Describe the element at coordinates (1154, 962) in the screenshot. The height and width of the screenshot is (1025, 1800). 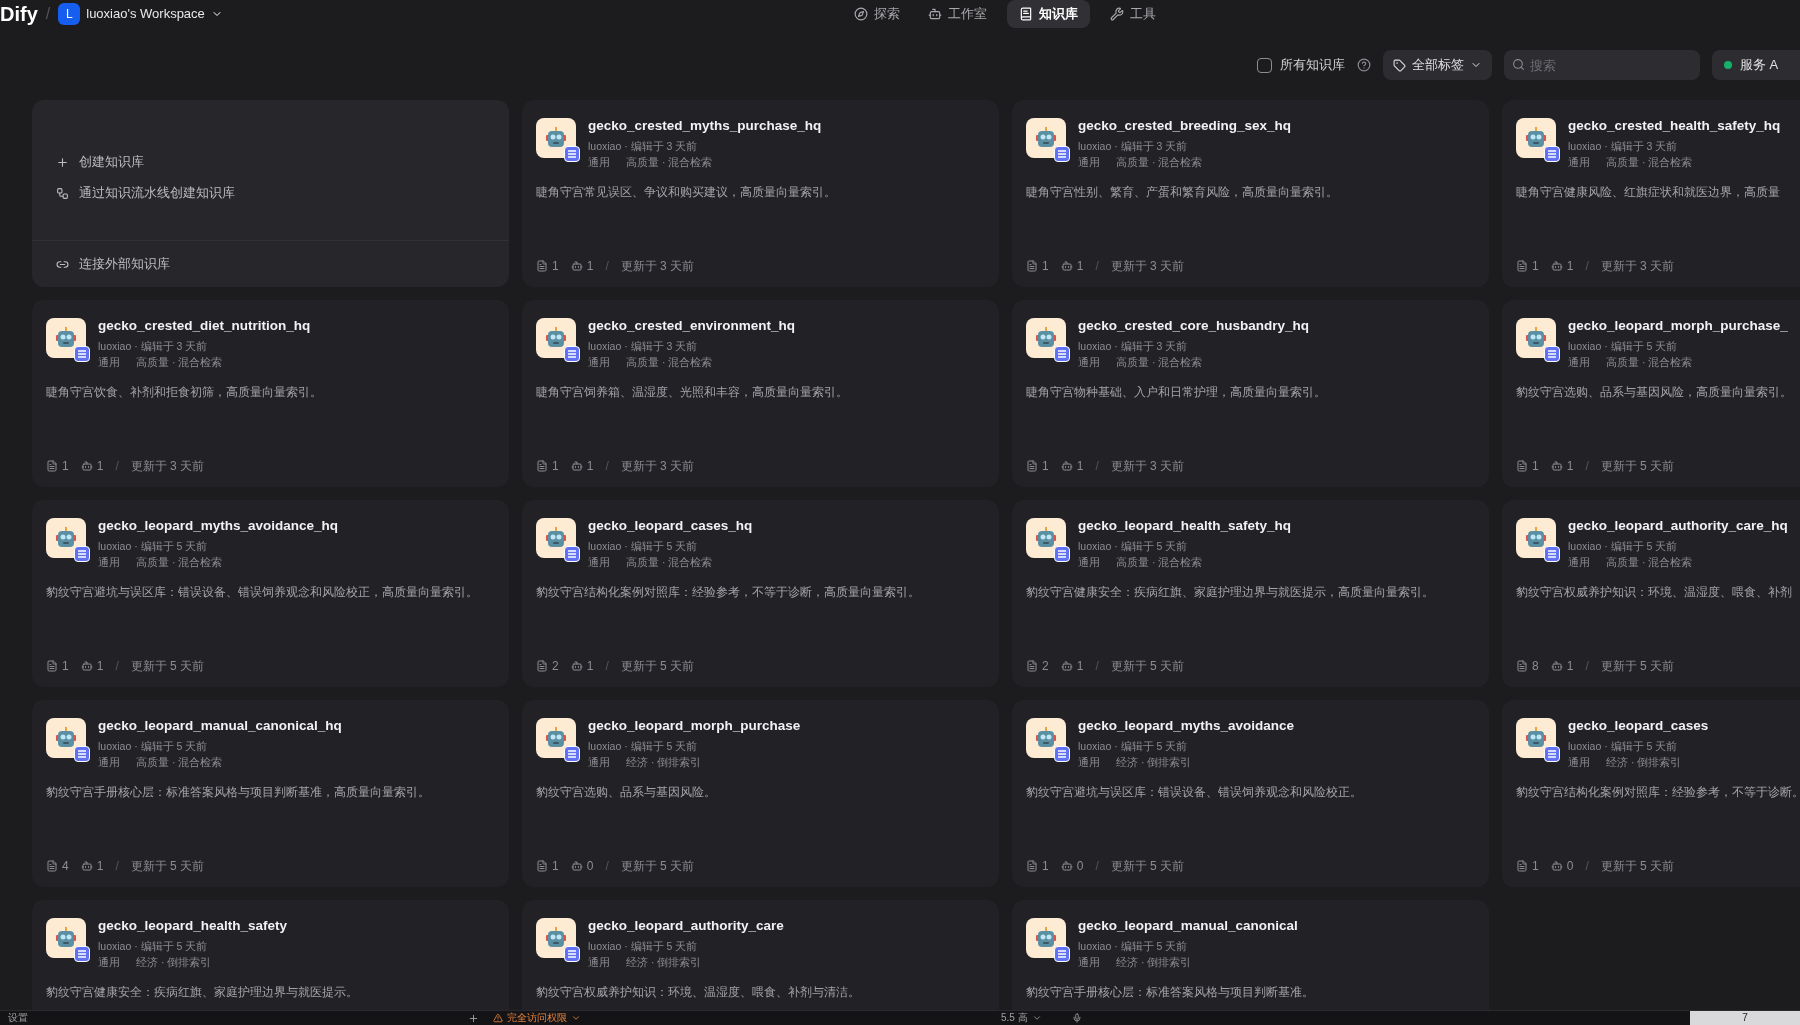
I see `index-mode: 经济 · 倒排索引` at that location.